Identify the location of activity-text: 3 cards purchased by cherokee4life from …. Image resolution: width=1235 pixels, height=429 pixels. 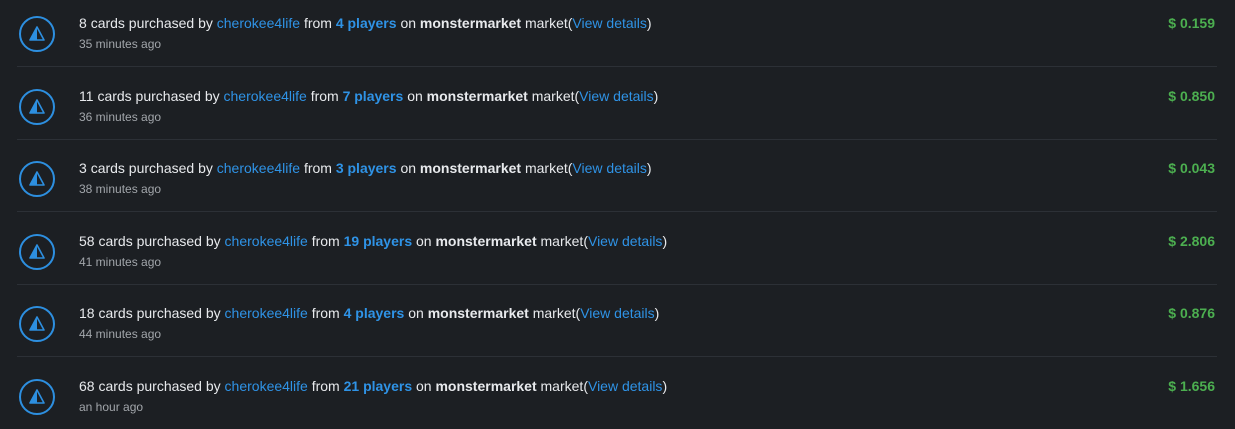
(365, 168).